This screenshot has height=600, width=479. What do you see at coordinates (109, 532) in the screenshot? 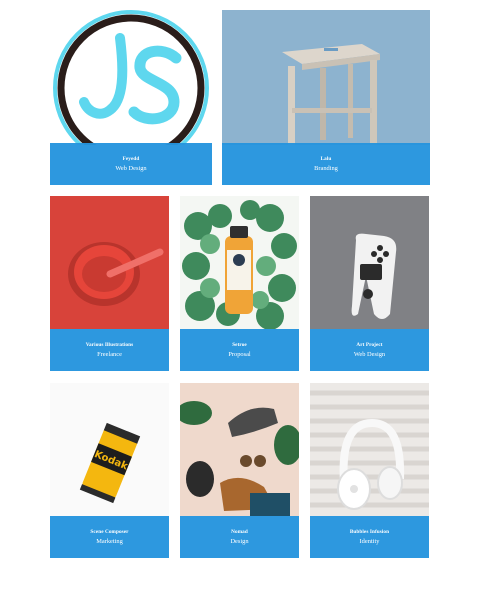
I see `item-title: Scene Composer` at bounding box center [109, 532].